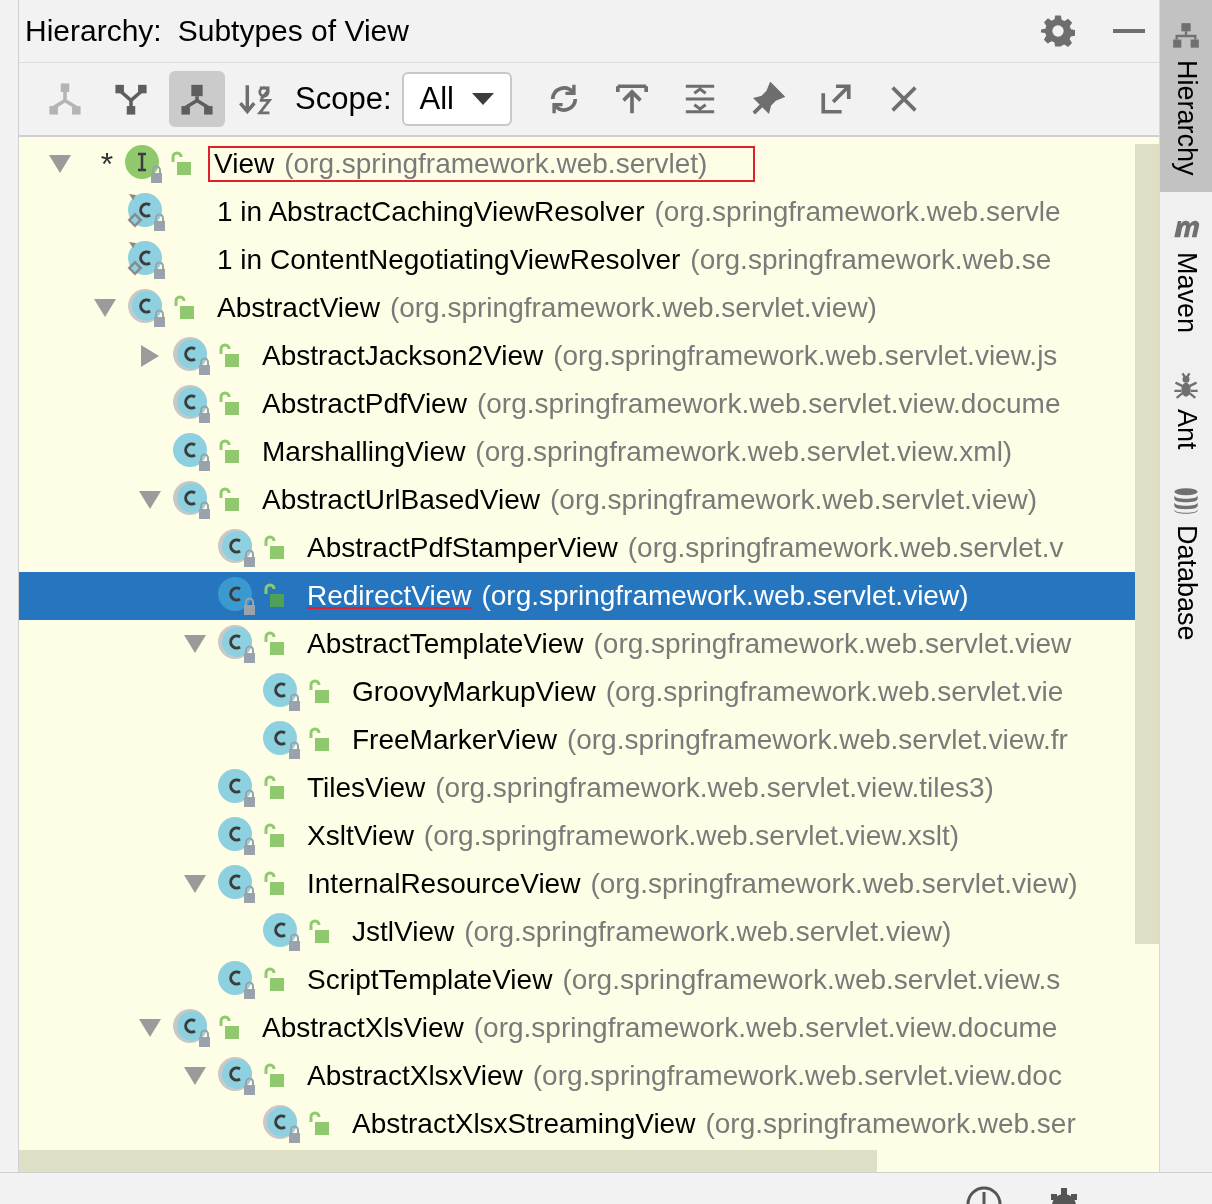  Describe the element at coordinates (577, 500) in the screenshot. I see `tree-row: AbstractUrlBasedView (org.springframework.web.servlet.view)` at that location.